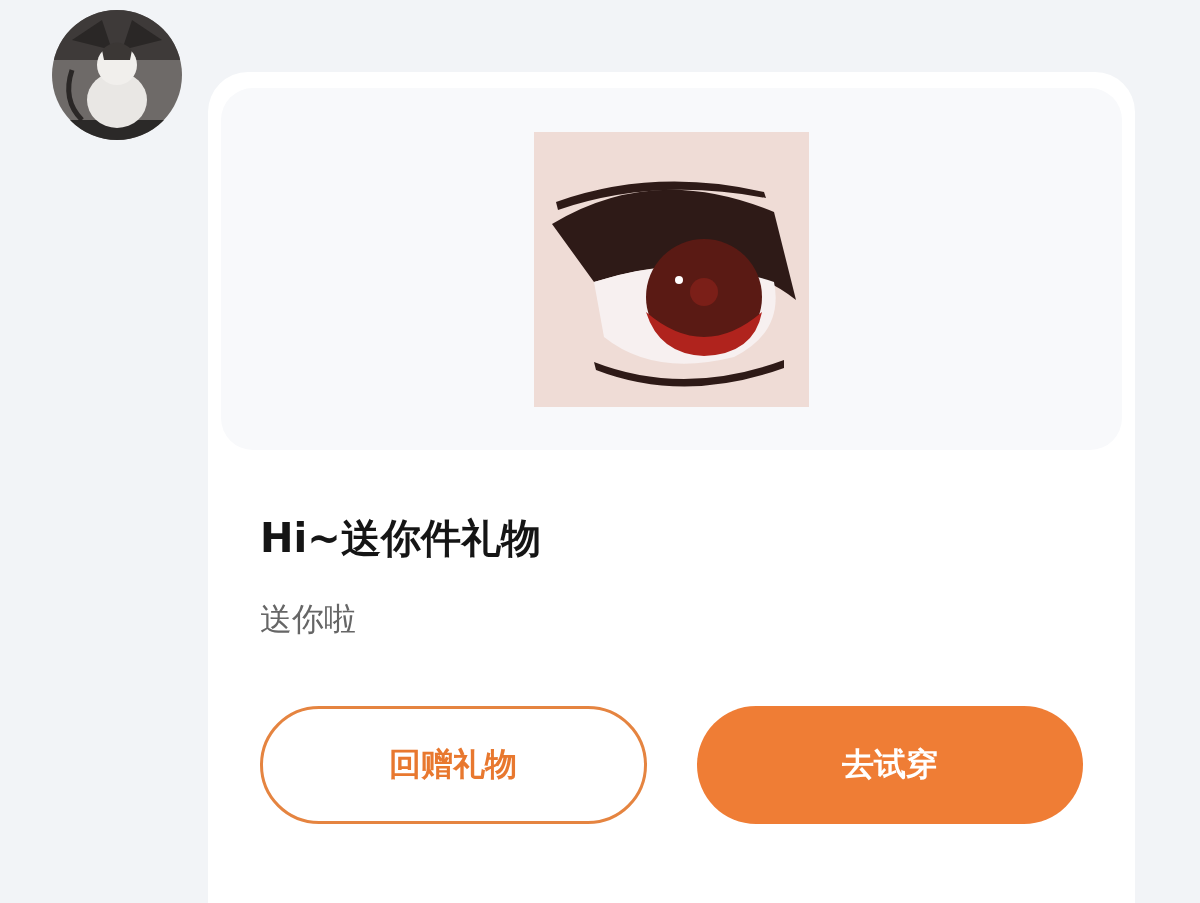 The width and height of the screenshot is (1200, 903). I want to click on try-on-button: 去试穿, so click(889, 765).